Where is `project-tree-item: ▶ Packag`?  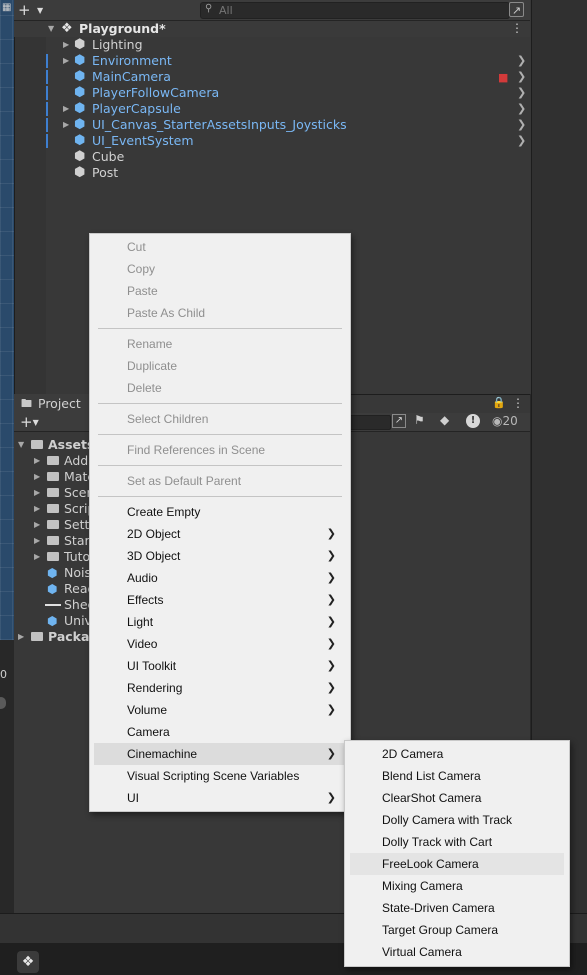
project-tree-item: ▶ Packag is located at coordinates (56, 637).